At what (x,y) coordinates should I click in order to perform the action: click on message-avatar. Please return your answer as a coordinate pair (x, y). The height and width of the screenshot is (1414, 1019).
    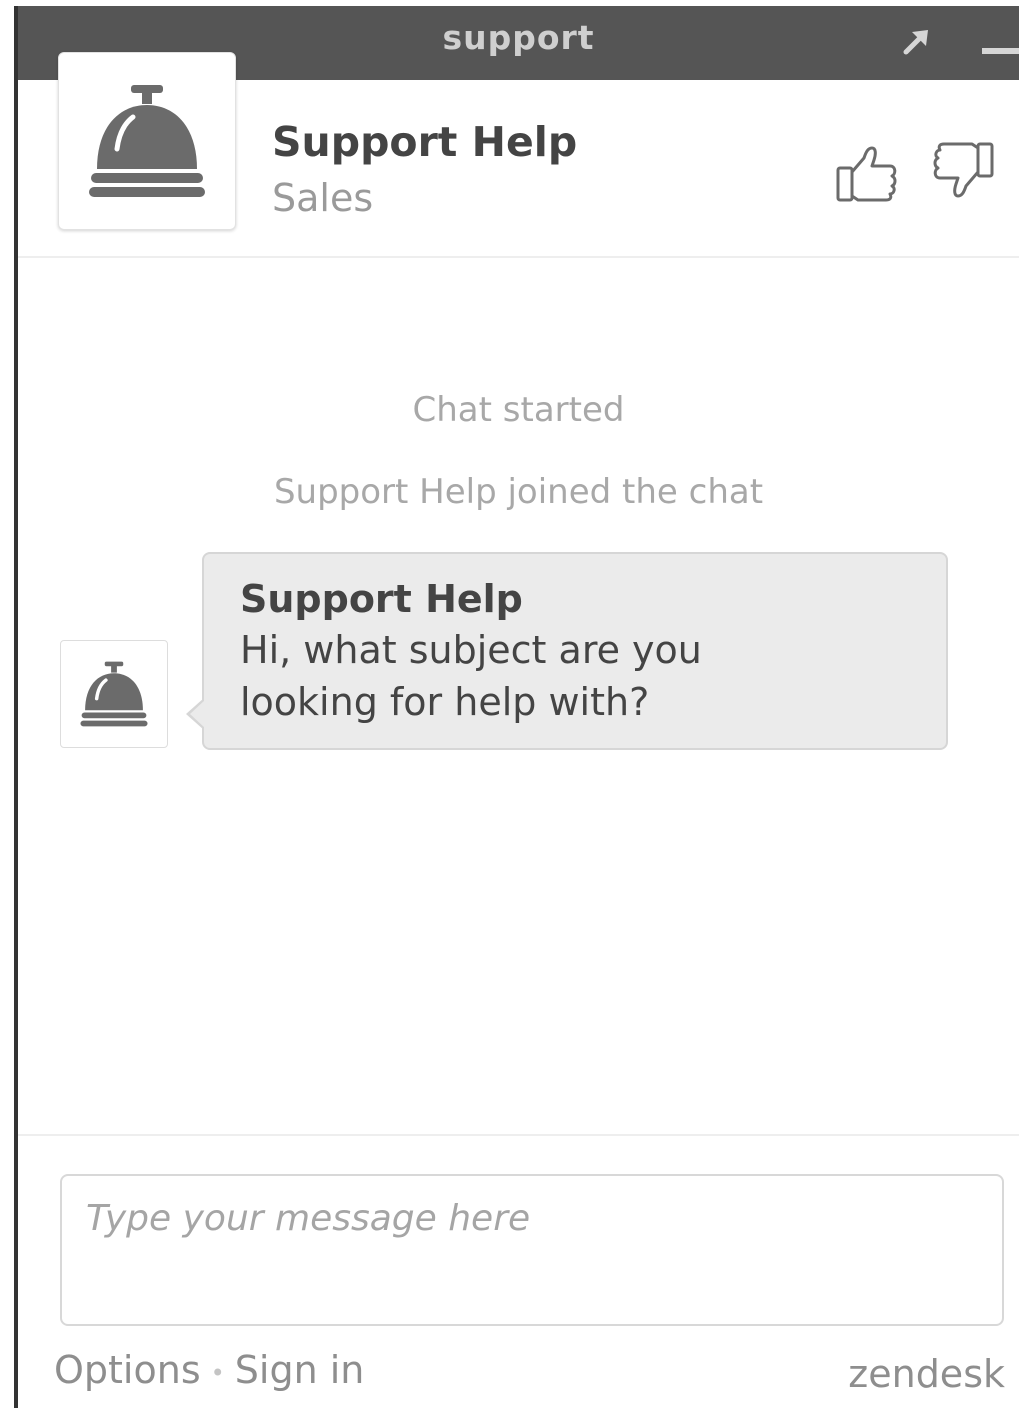
    Looking at the image, I should click on (114, 694).